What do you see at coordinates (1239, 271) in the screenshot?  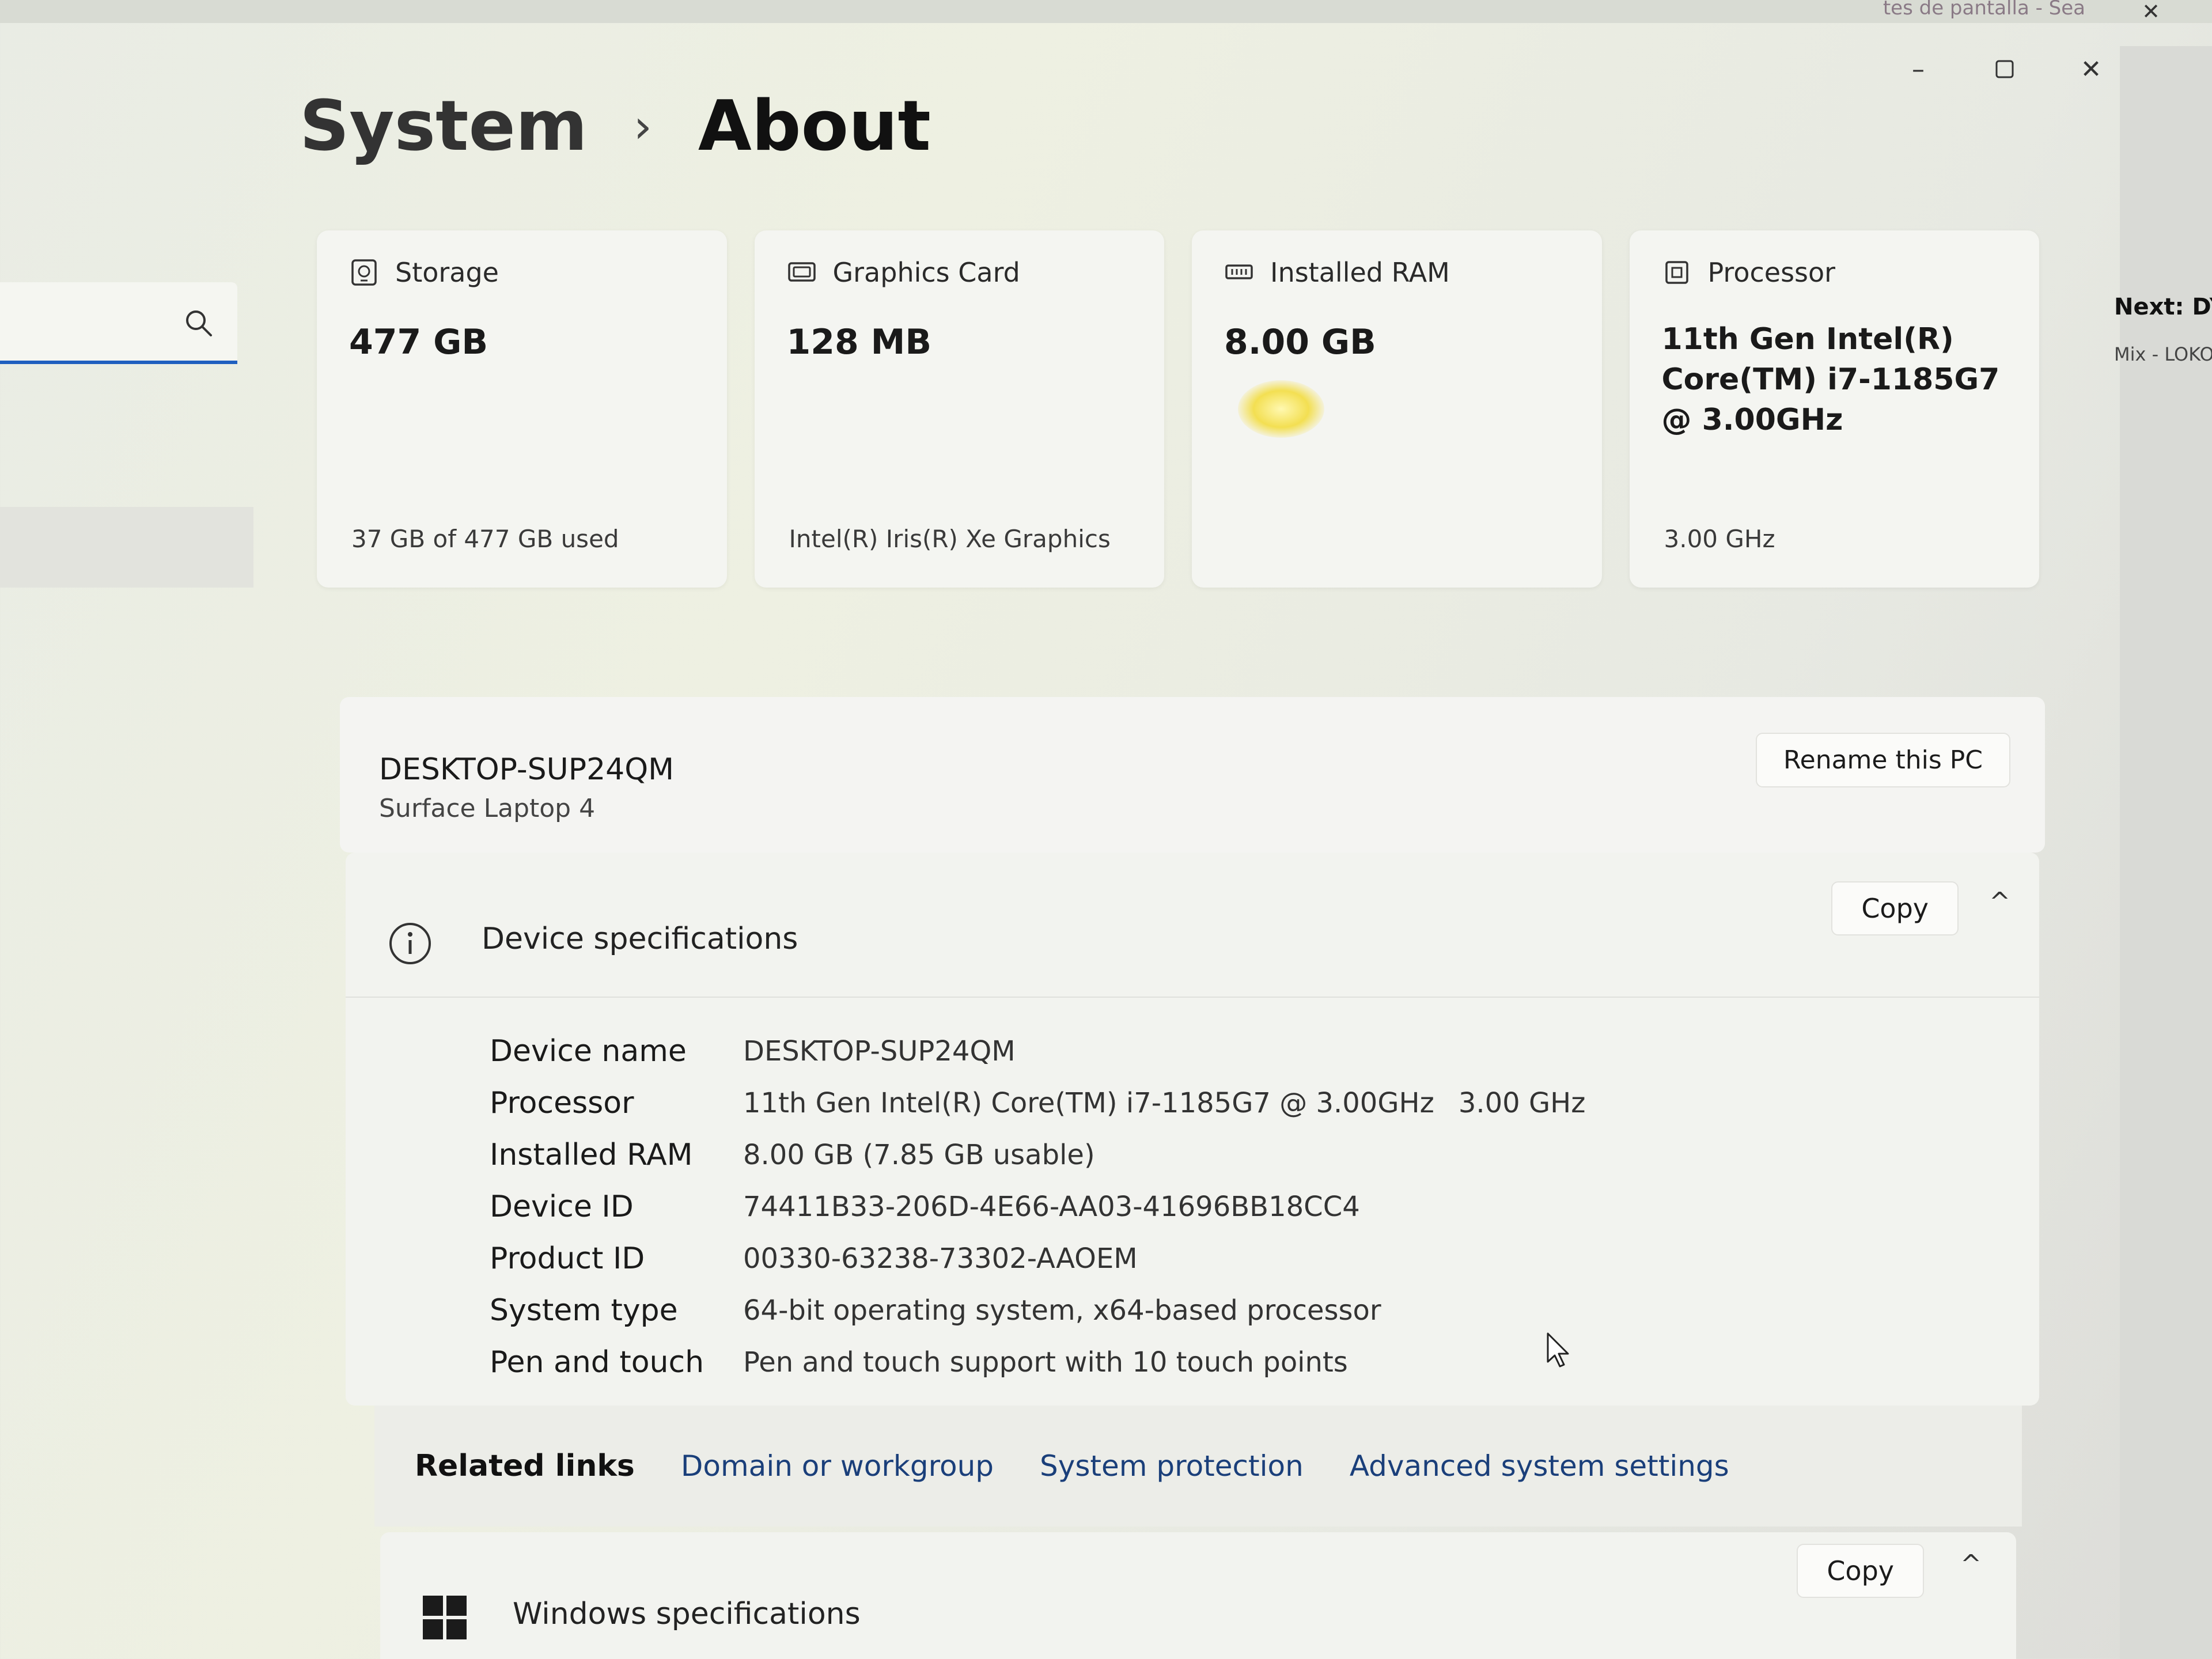 I see `ram-icon` at bounding box center [1239, 271].